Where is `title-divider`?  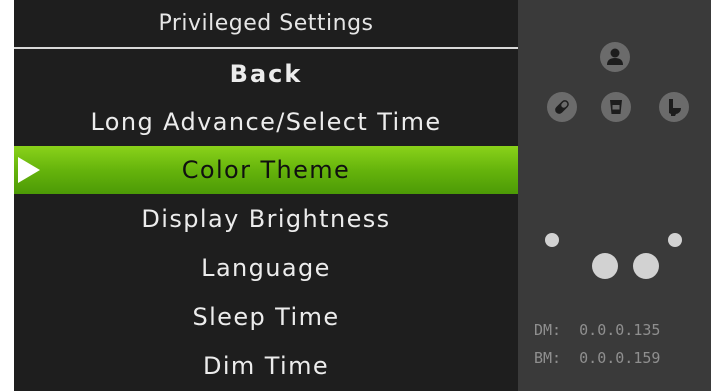
title-divider is located at coordinates (266, 48).